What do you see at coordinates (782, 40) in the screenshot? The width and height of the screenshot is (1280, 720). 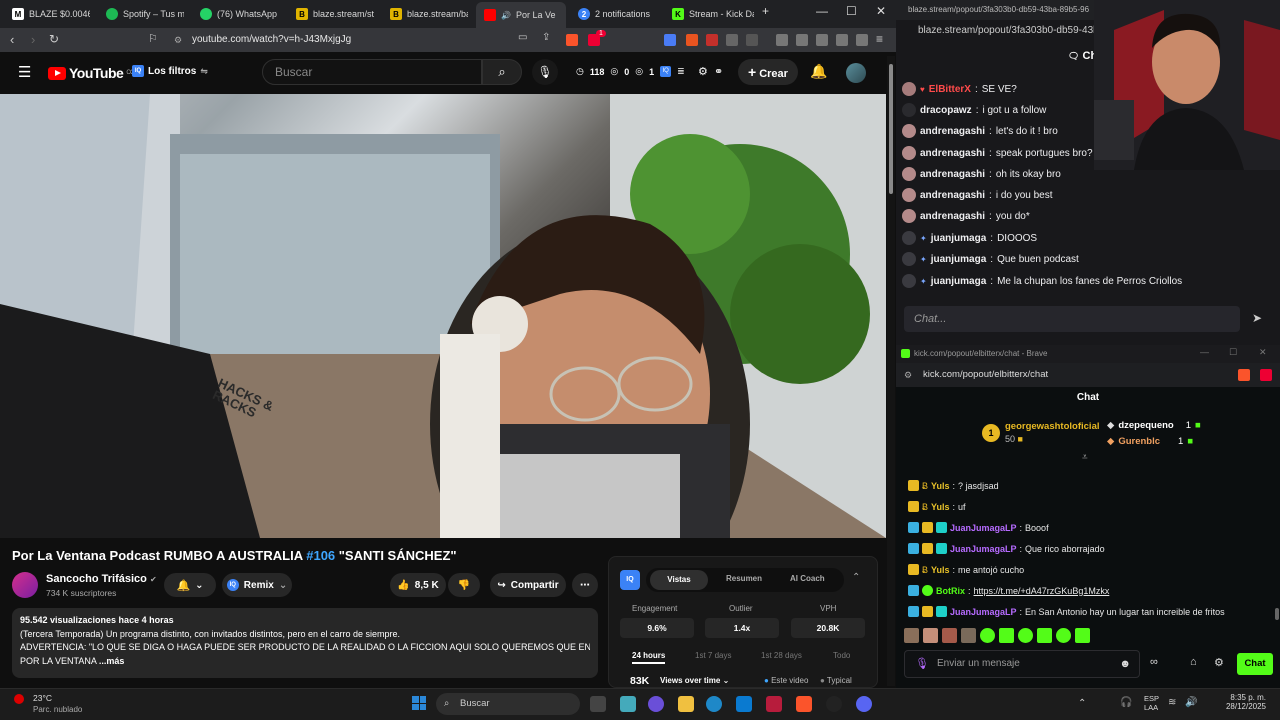 I see `media-icon` at bounding box center [782, 40].